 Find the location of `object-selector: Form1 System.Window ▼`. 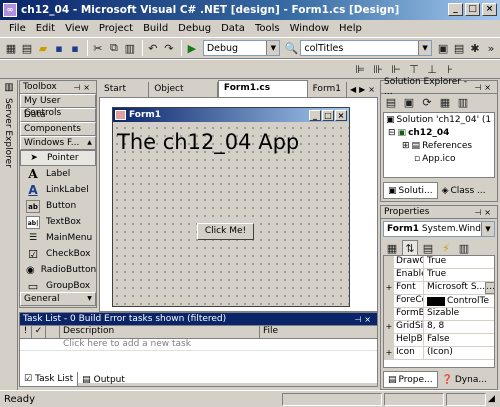

object-selector: Form1 System.Window ▼ is located at coordinates (439, 229).